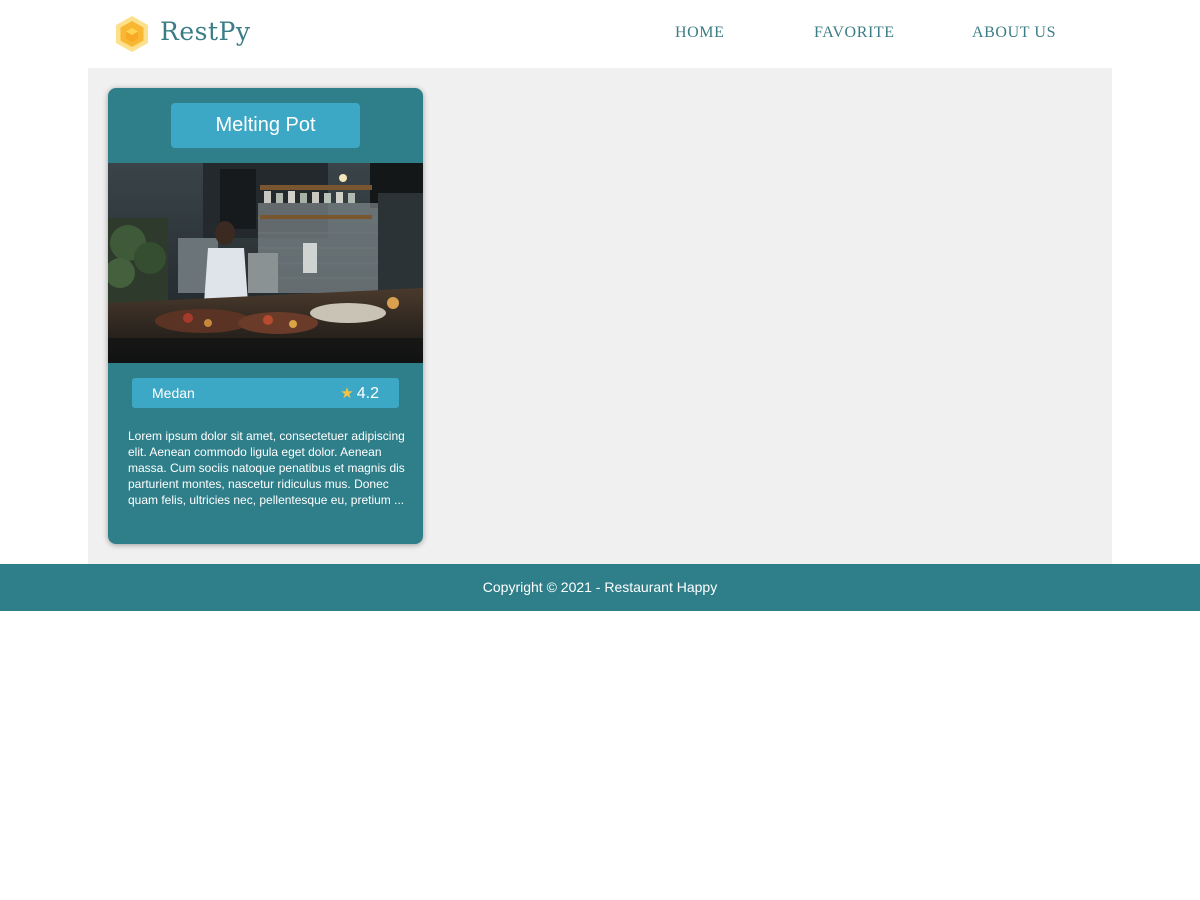  What do you see at coordinates (367, 393) in the screenshot?
I see `rating-value: 4.2` at bounding box center [367, 393].